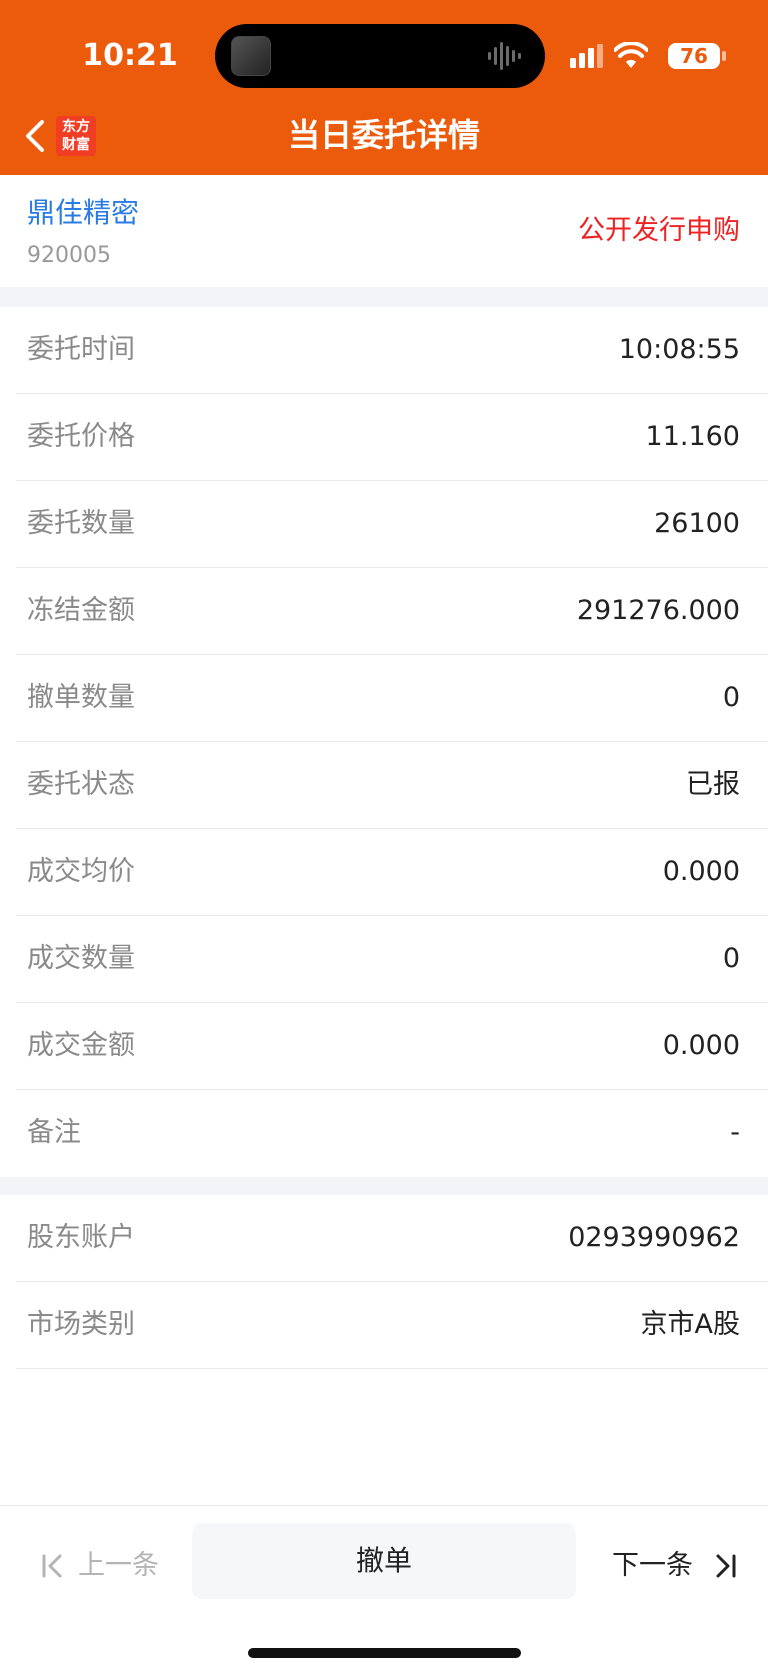 This screenshot has height=1669, width=768. Describe the element at coordinates (380, 56) in the screenshot. I see `dynamic-island` at that location.